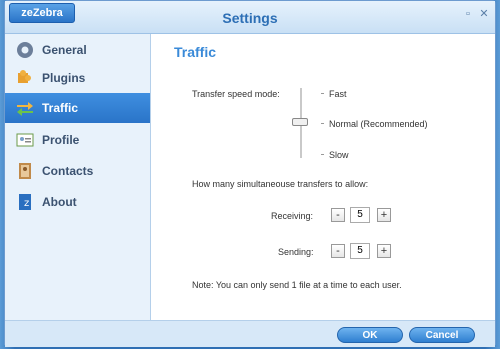 The image size is (500, 349). I want to click on footer-bar: OK Cancel, so click(250, 333).